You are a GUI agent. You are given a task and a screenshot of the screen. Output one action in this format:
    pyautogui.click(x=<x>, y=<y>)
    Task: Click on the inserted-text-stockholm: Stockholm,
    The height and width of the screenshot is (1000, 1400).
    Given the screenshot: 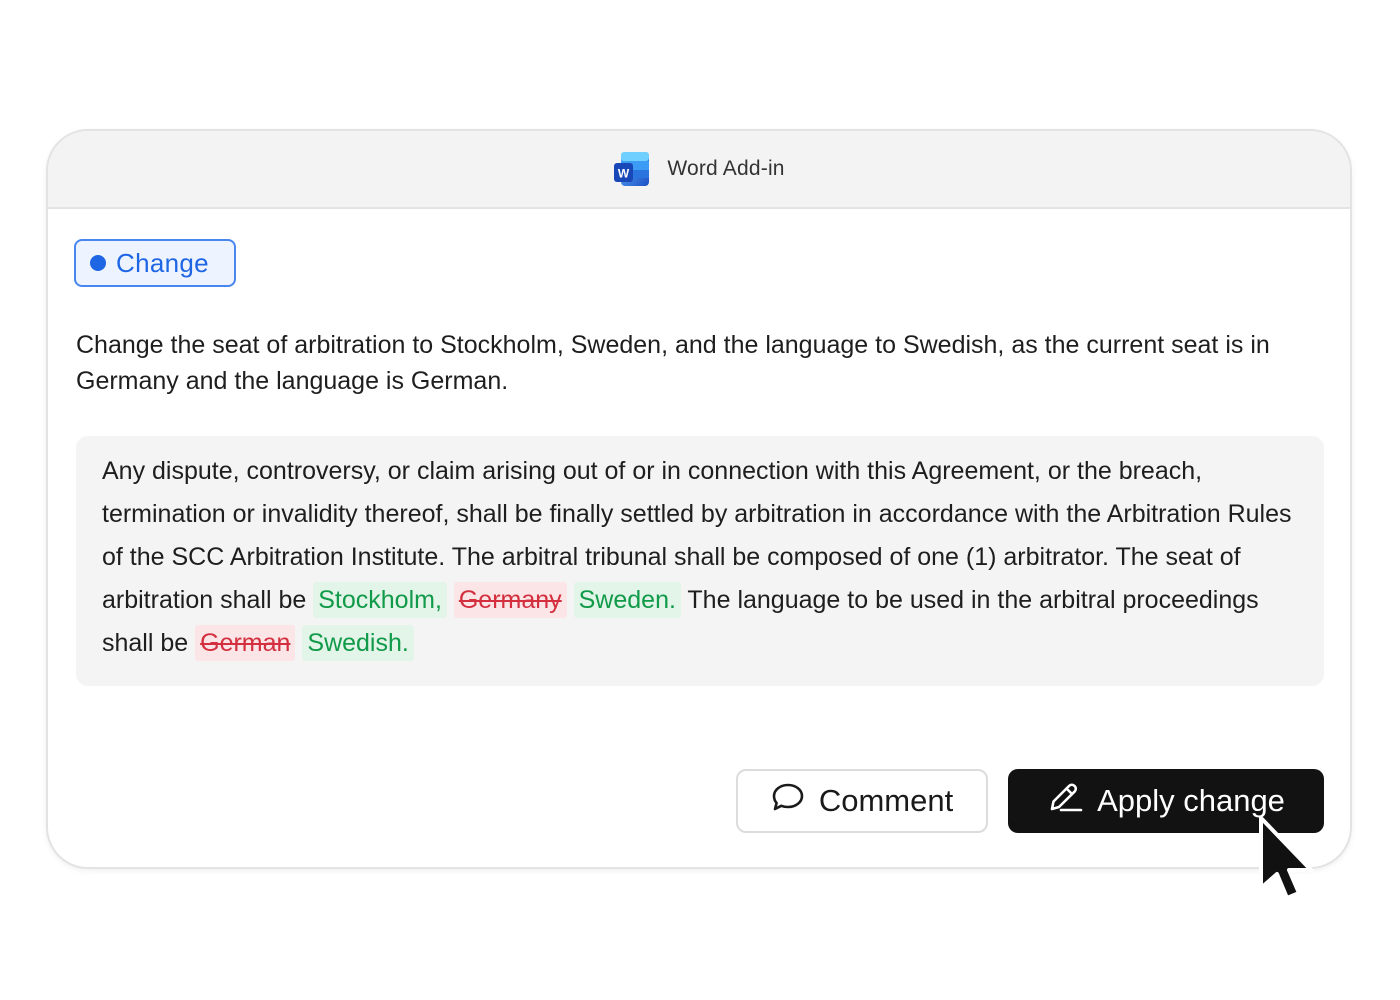 What is the action you would take?
    pyautogui.click(x=380, y=600)
    